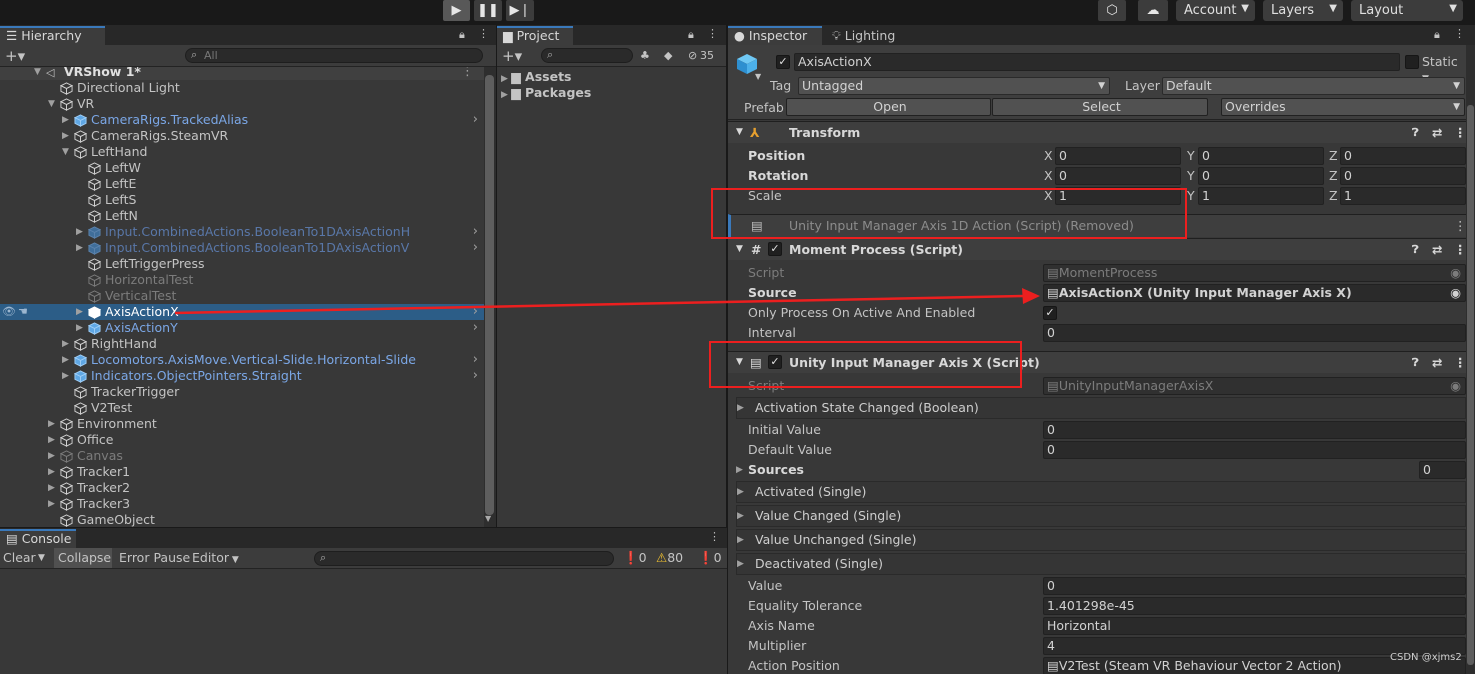 This screenshot has height=674, width=1475. What do you see at coordinates (1426, 657) in the screenshot?
I see `watermark: CSDN @xjms2` at bounding box center [1426, 657].